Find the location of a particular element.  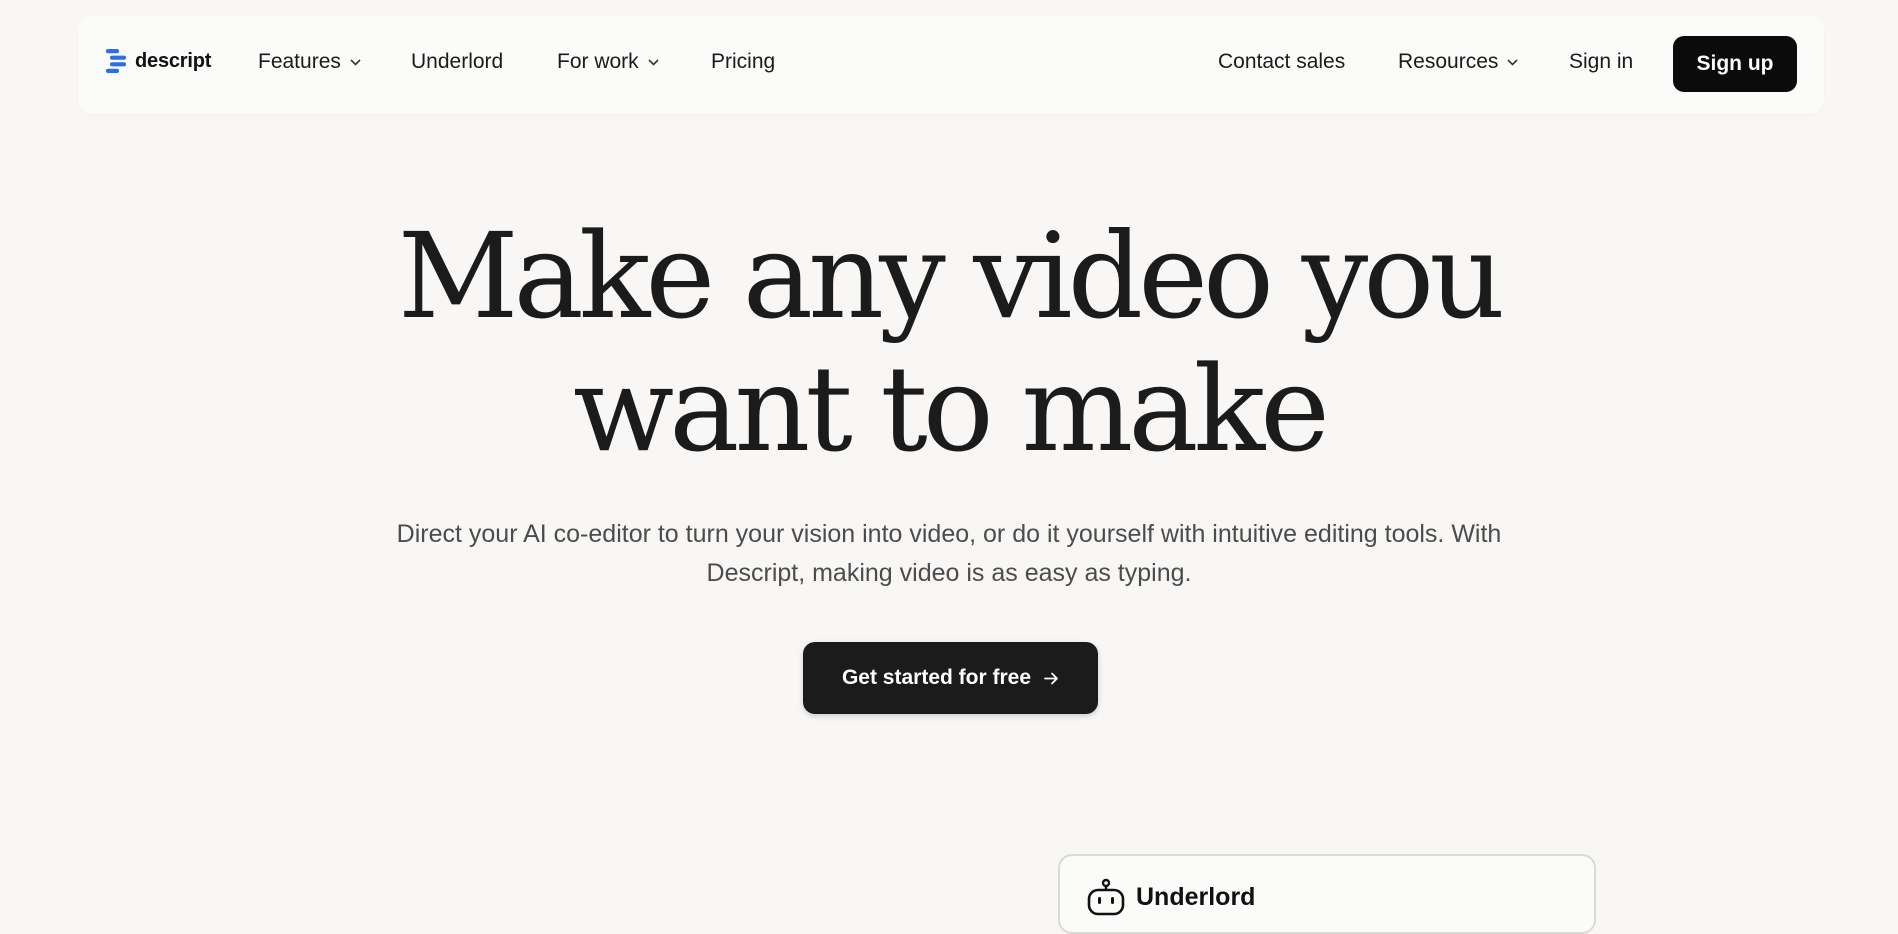

brand-name: descript is located at coordinates (173, 60).